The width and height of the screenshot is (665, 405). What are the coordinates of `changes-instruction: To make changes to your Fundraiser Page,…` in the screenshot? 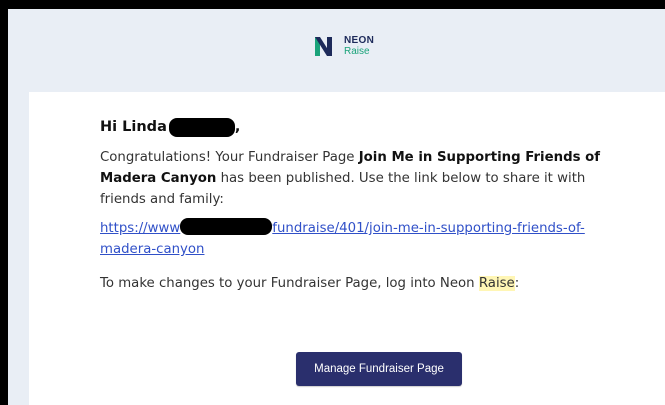 It's located at (355, 283).